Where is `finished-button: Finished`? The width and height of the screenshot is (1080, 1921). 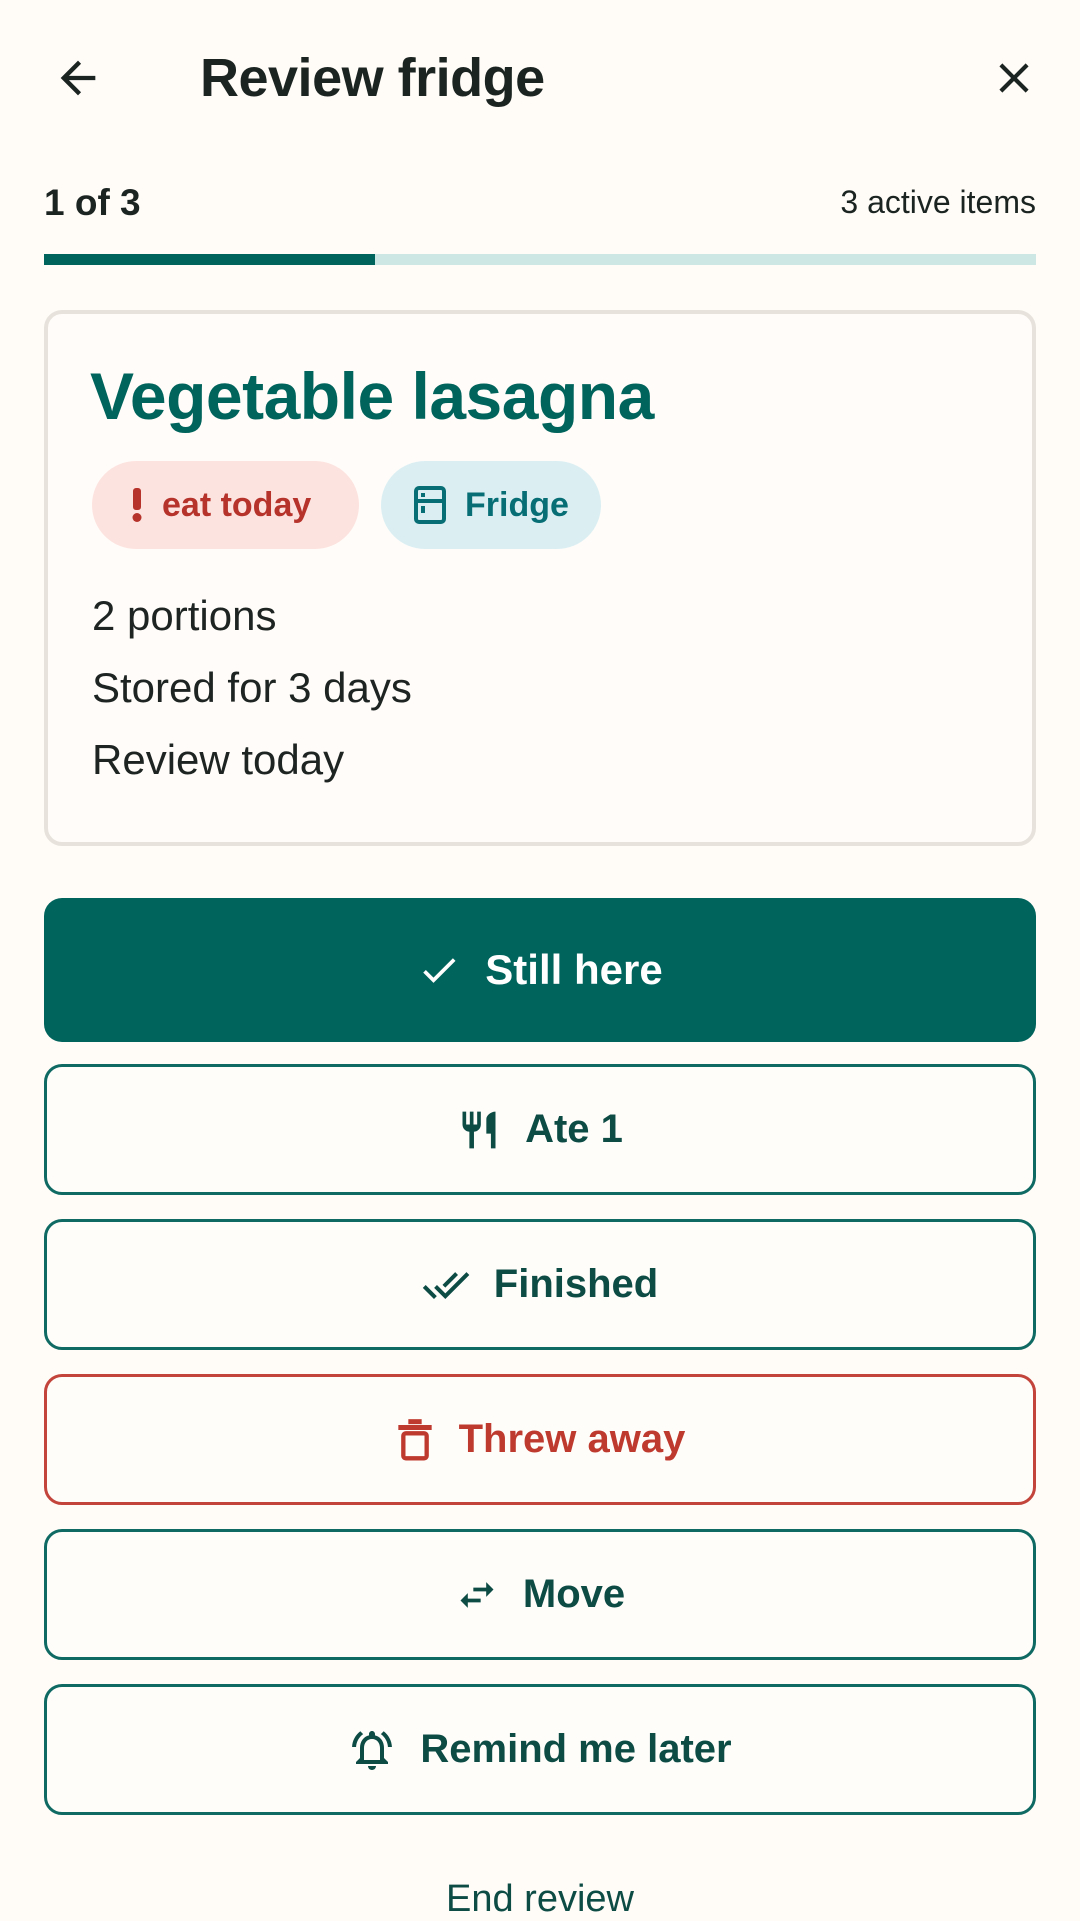
finished-button: Finished is located at coordinates (540, 1284).